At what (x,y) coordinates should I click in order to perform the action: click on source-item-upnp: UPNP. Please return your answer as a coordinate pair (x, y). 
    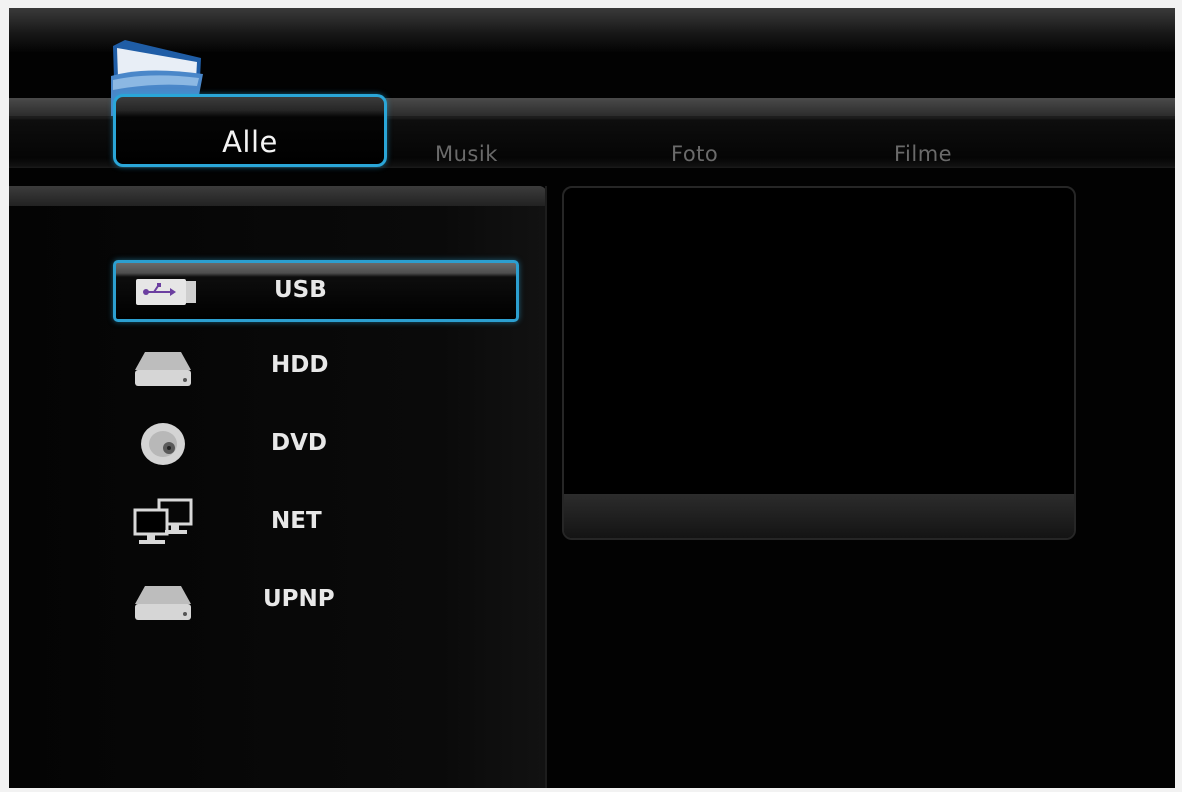
    Looking at the image, I should click on (313, 600).